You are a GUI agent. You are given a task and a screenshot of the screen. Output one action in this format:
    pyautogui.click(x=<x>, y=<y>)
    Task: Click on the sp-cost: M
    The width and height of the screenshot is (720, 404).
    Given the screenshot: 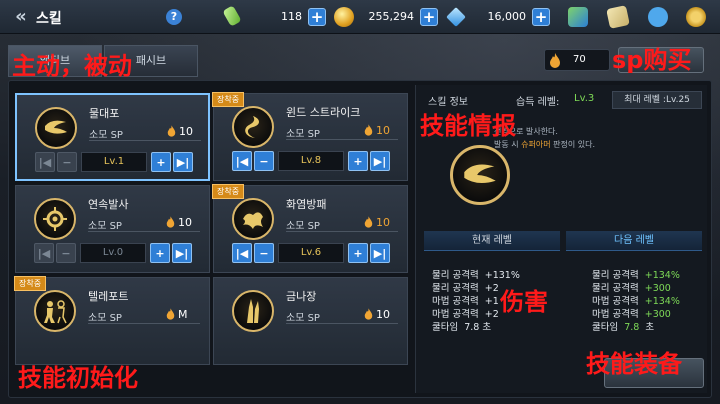 What is the action you would take?
    pyautogui.click(x=183, y=314)
    